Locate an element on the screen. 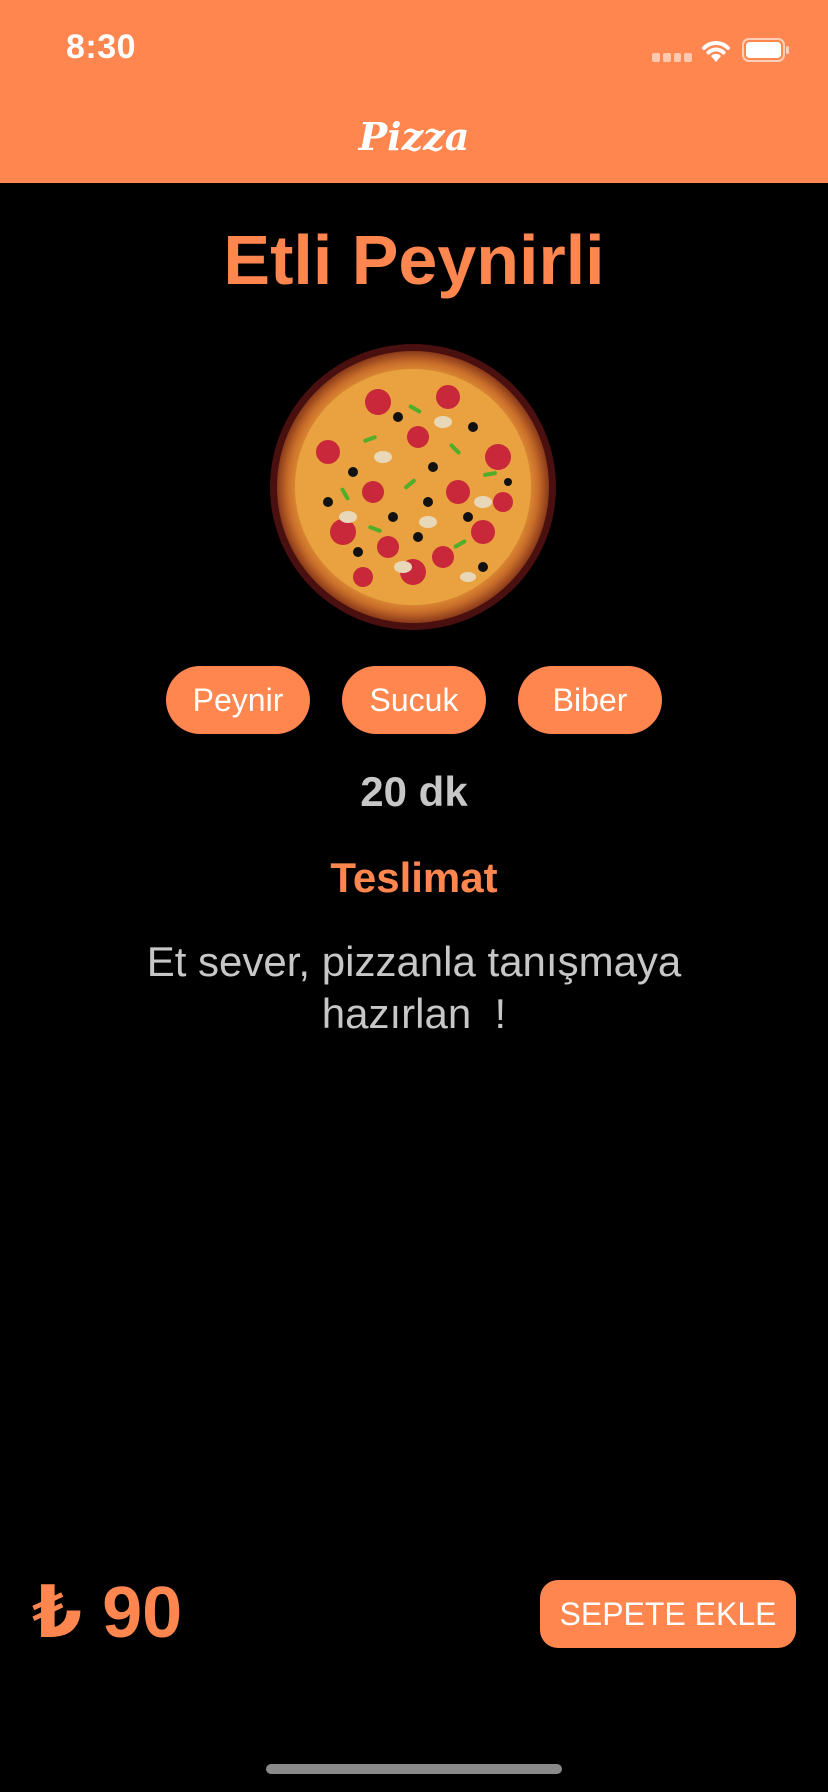  product-title: Etli Peynirli is located at coordinates (414, 260).